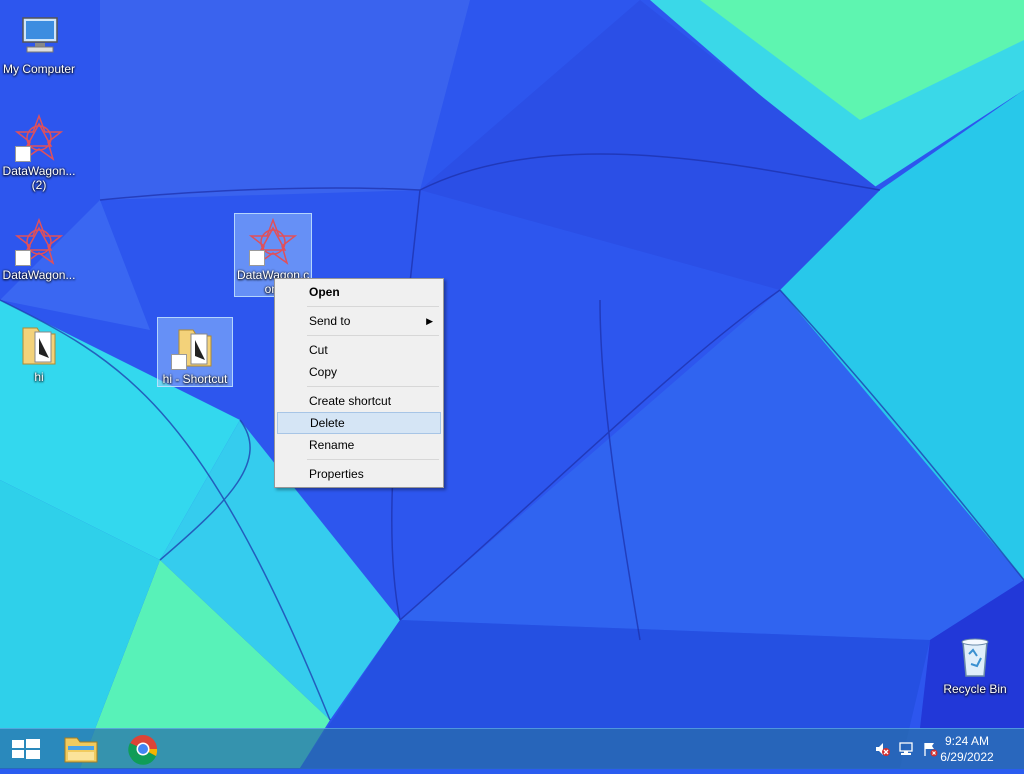 Image resolution: width=1024 pixels, height=774 pixels. Describe the element at coordinates (330, 321) in the screenshot. I see `menu-item-label: Send to` at that location.